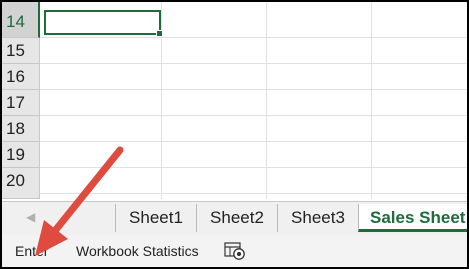 This screenshot has width=469, height=269. Describe the element at coordinates (21, 20) in the screenshot. I see `row-header-14: 14` at that location.